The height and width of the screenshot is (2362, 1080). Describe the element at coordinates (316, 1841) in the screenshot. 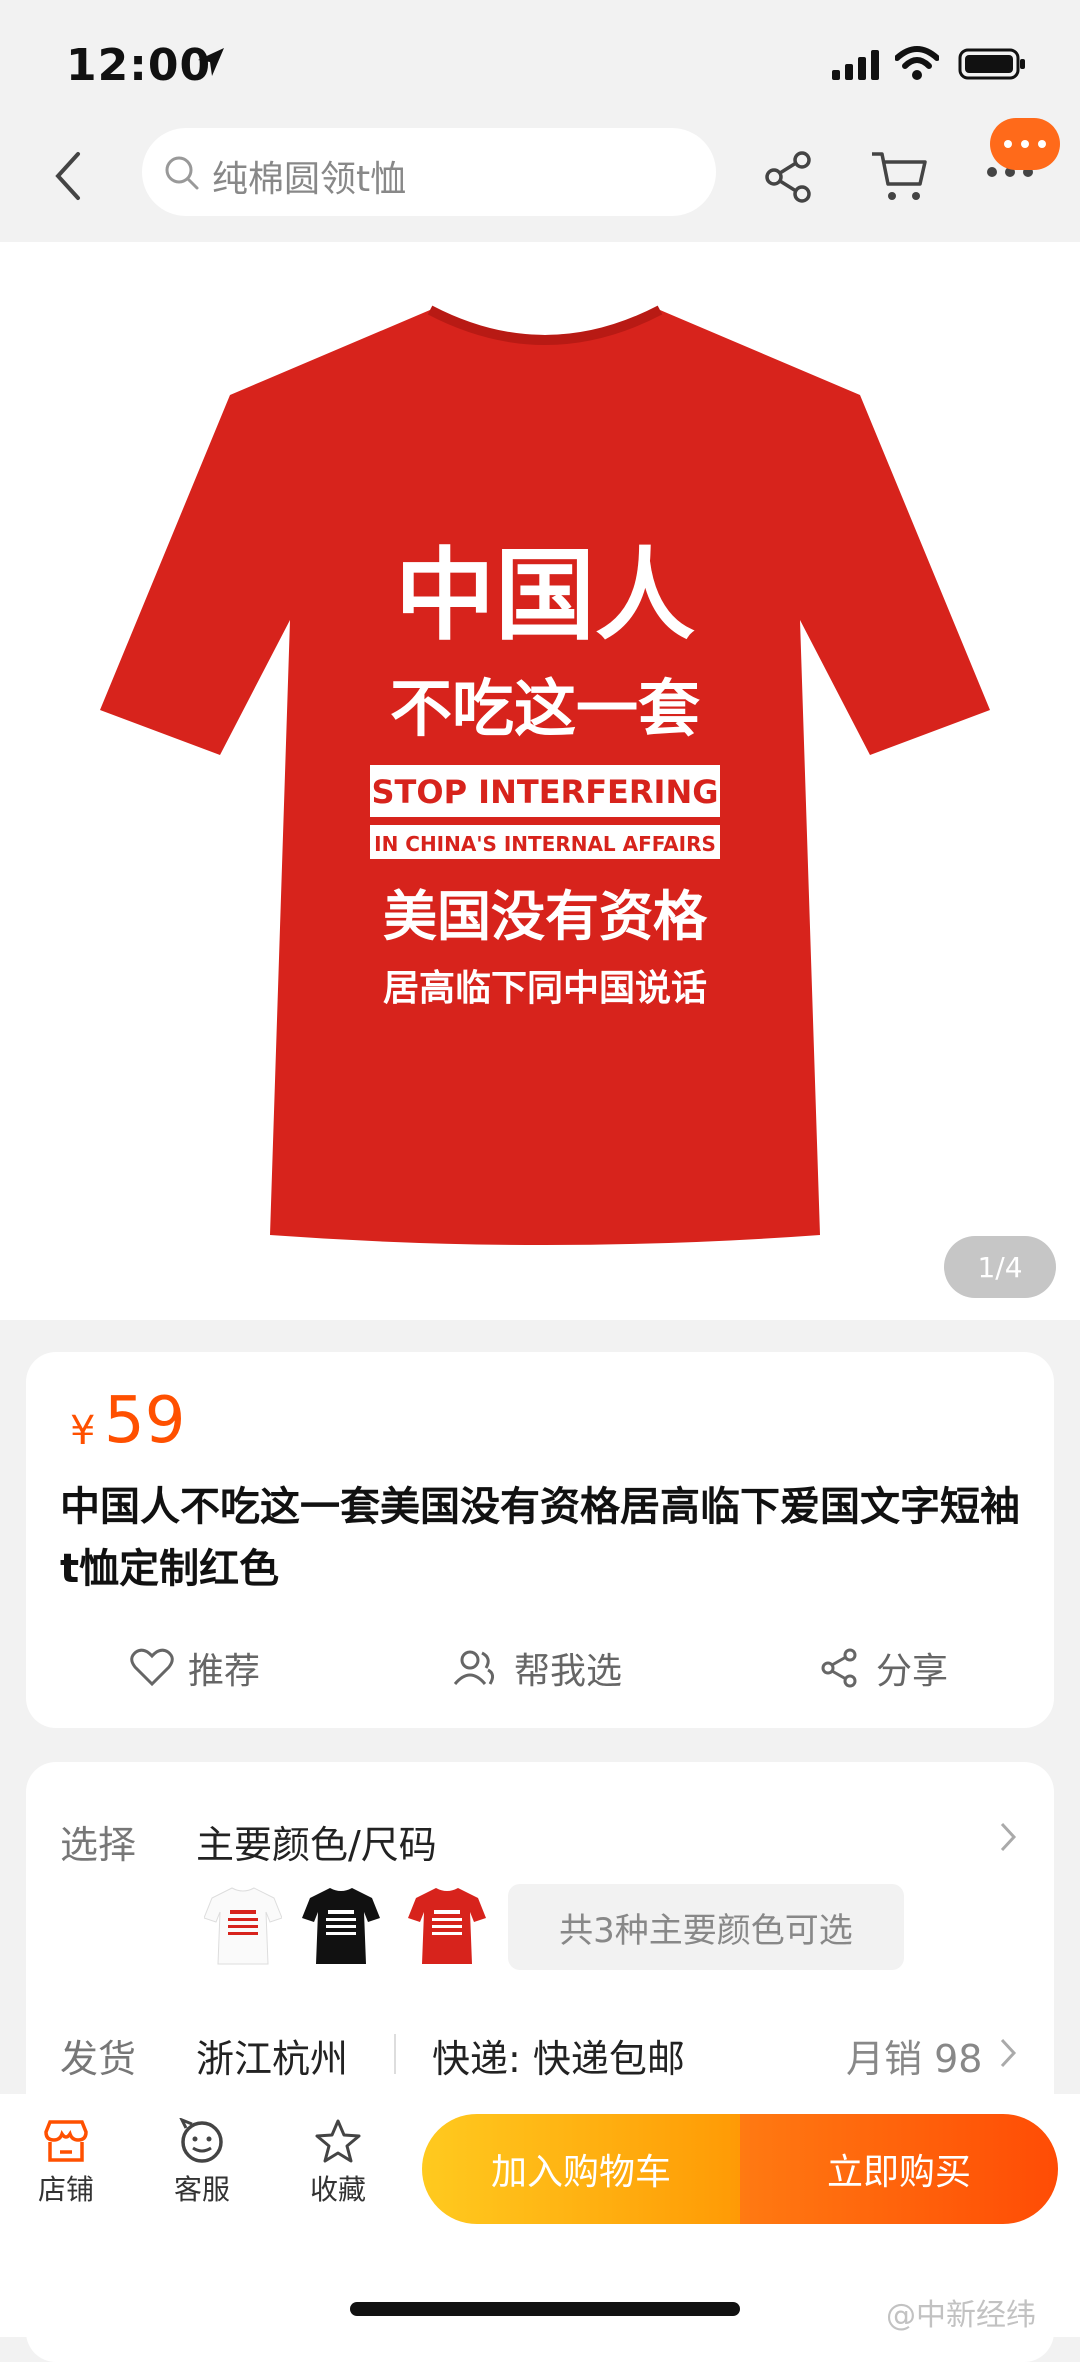

I see `select-value: 主要颜色/尺码` at that location.